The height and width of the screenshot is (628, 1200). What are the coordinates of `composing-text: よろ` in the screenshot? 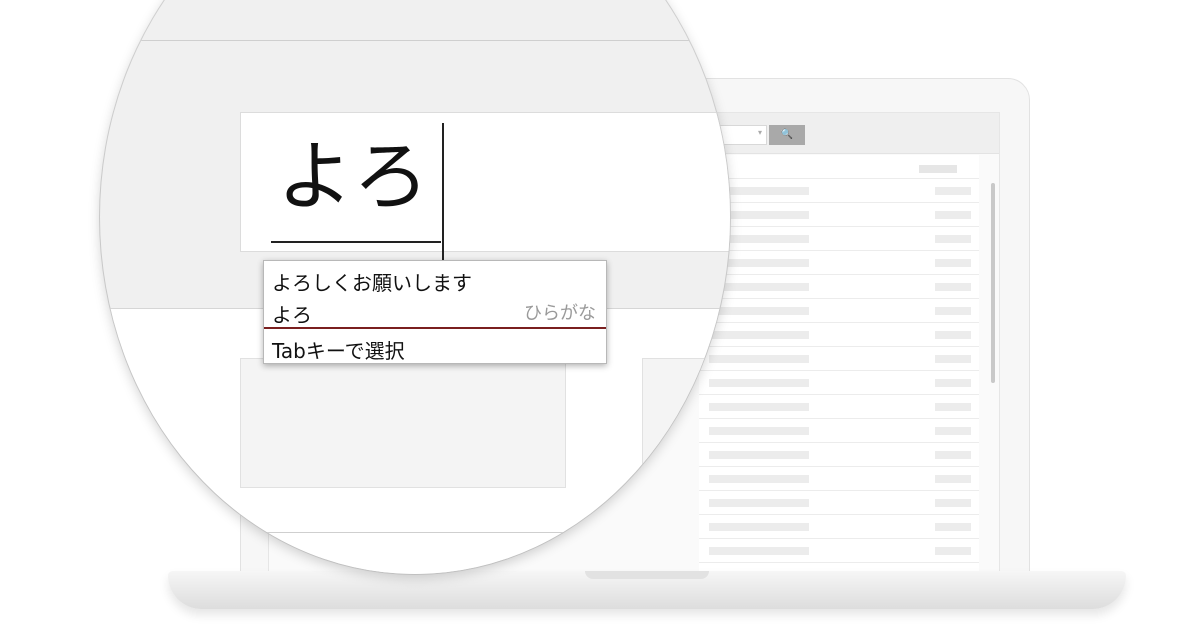 It's located at (353, 176).